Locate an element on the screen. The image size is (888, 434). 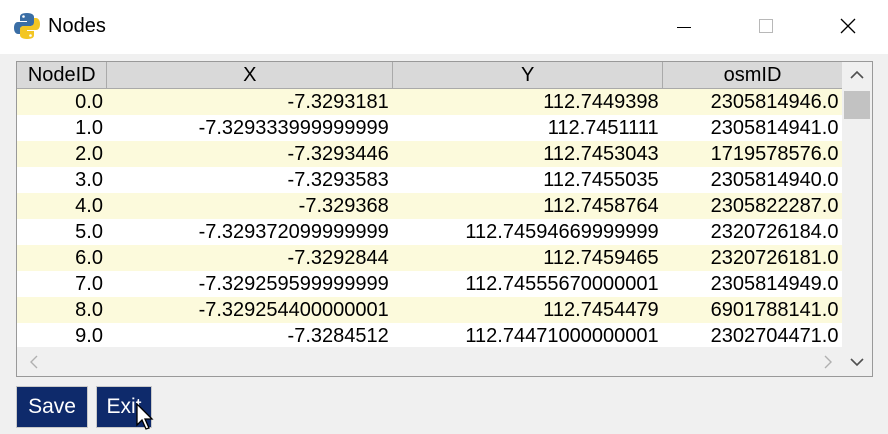
maximize-button is located at coordinates (766, 26).